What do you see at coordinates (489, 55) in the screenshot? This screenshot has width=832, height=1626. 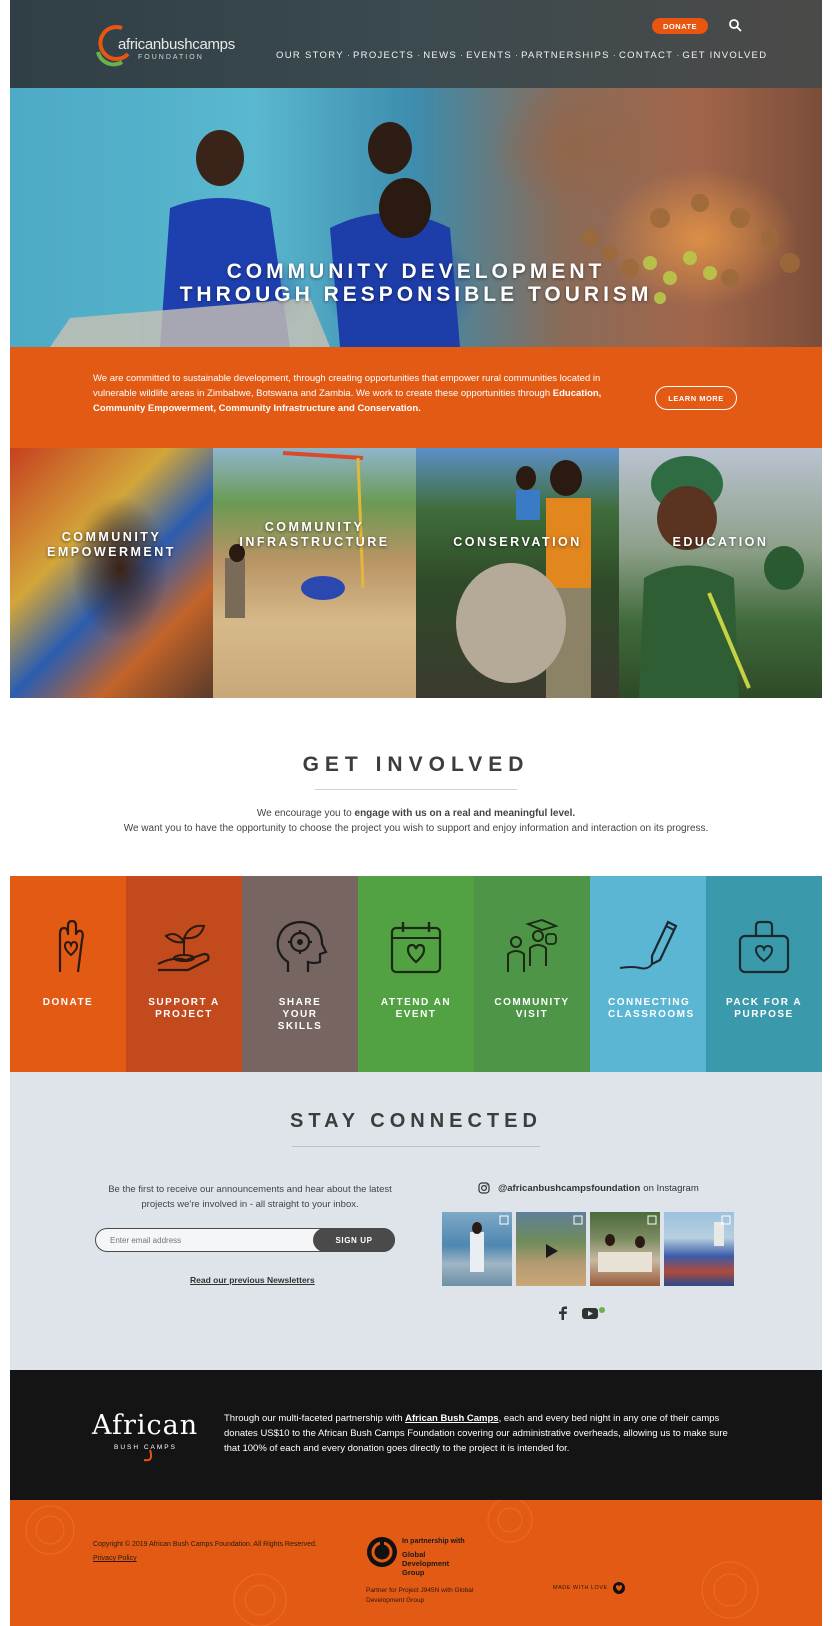 I see `nav-events: EVENTS` at bounding box center [489, 55].